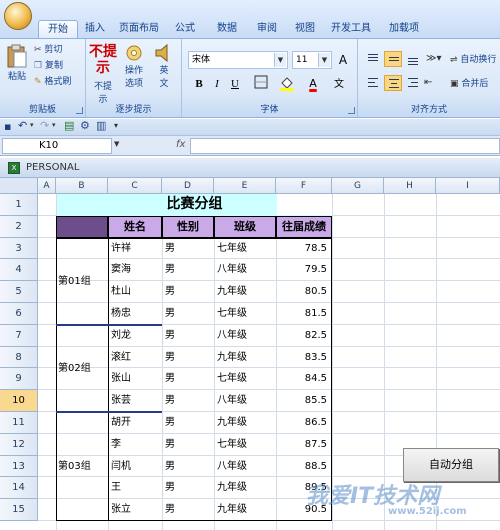  What do you see at coordinates (404, 29) in the screenshot?
I see `tab-addins: 加载项` at bounding box center [404, 29].